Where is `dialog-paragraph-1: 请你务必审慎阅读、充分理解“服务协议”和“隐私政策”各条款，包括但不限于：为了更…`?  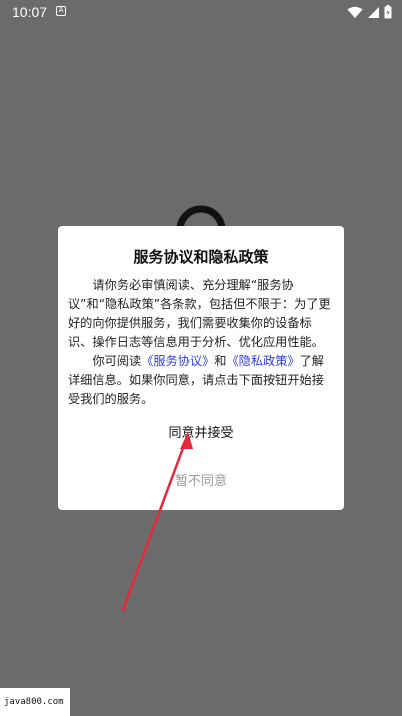
dialog-paragraph-1: 请你务必审慎阅读、充分理解“服务协议”和“隐私政策”各条款，包括但不限于：为了更… is located at coordinates (199, 313).